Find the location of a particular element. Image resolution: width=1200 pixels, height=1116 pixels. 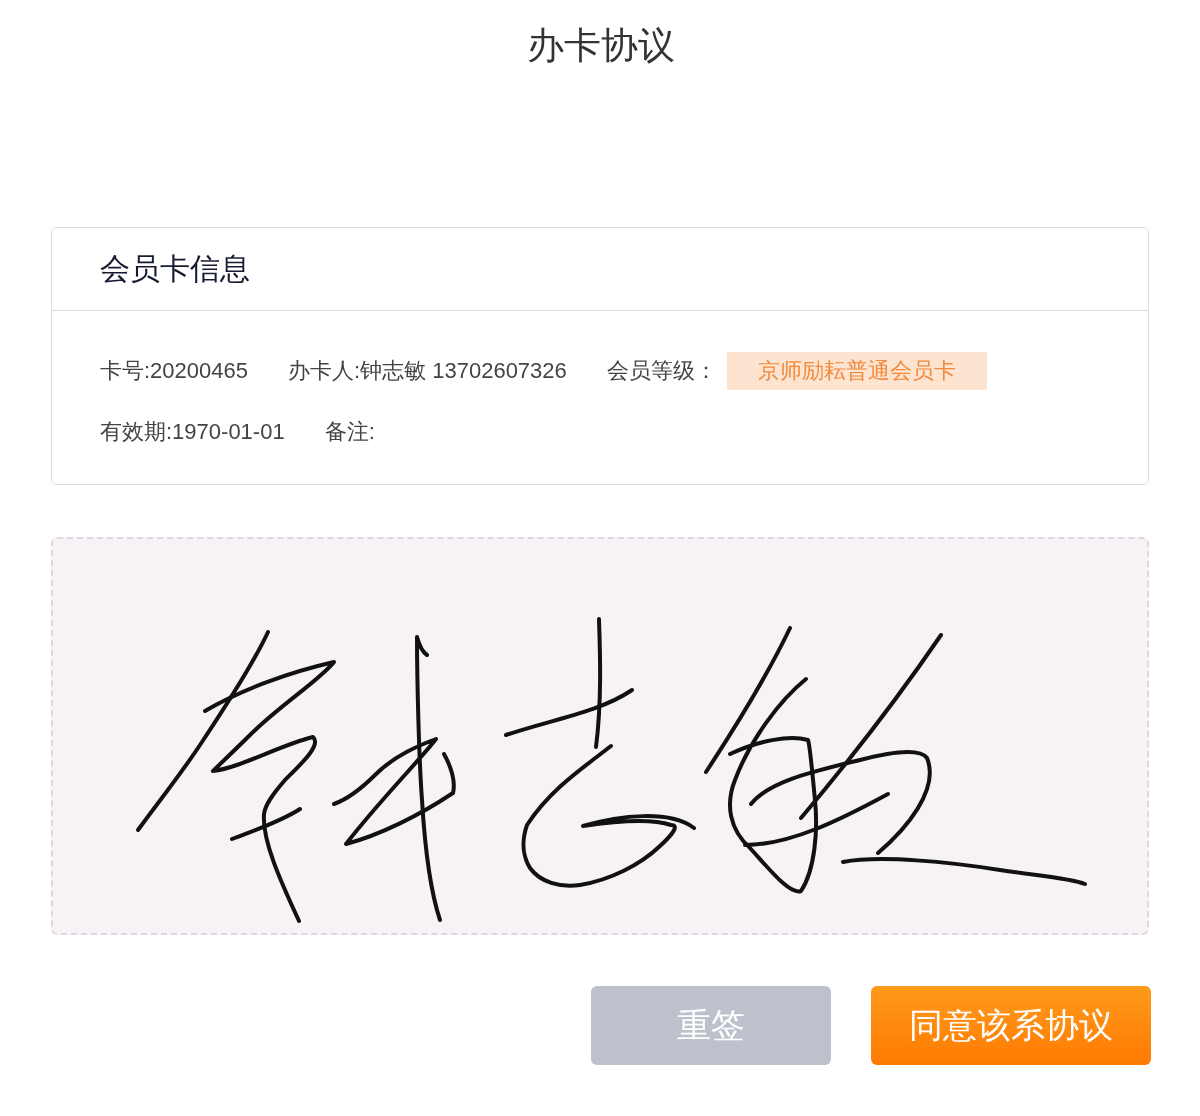

card-title: 会员卡信息 is located at coordinates (175, 268).